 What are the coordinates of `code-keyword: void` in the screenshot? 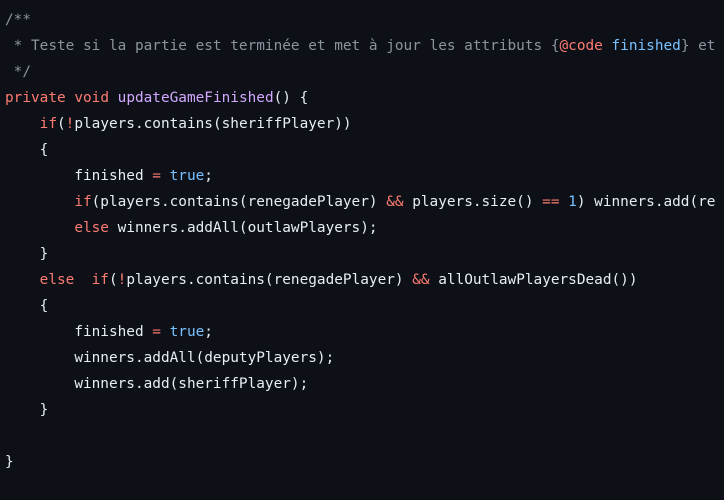 It's located at (91, 98).